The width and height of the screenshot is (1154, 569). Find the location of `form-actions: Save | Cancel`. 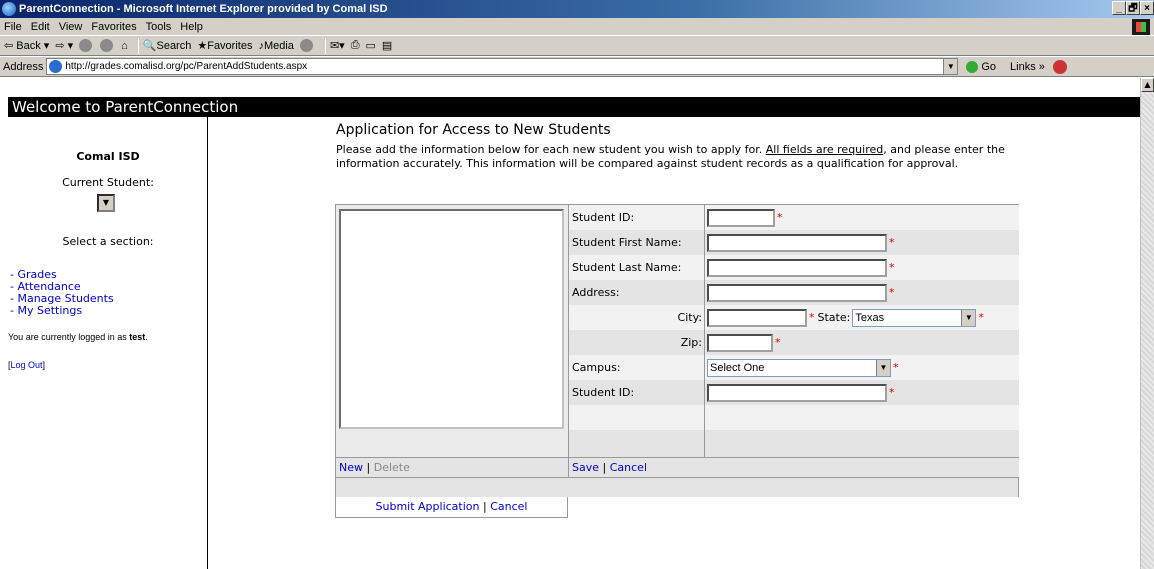

form-actions: Save | Cancel is located at coordinates (794, 467).